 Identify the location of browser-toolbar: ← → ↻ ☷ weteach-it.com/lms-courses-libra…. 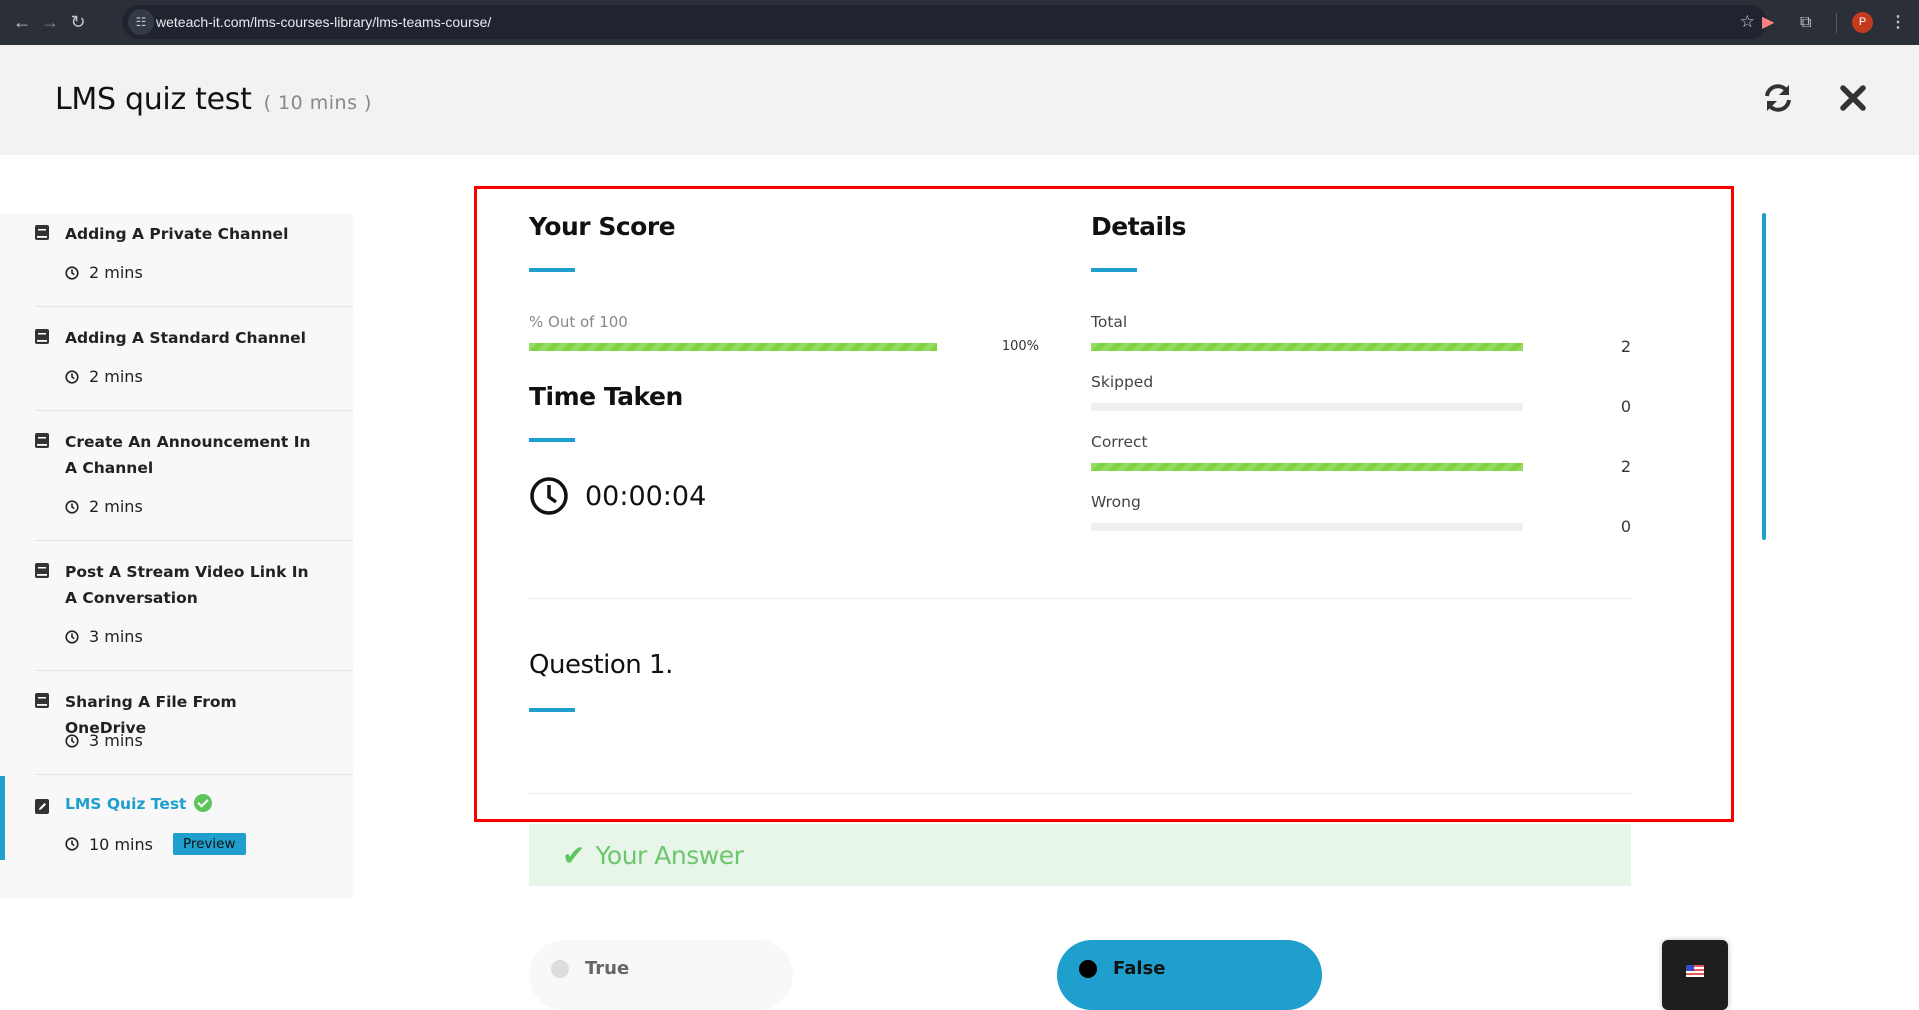
(959, 22).